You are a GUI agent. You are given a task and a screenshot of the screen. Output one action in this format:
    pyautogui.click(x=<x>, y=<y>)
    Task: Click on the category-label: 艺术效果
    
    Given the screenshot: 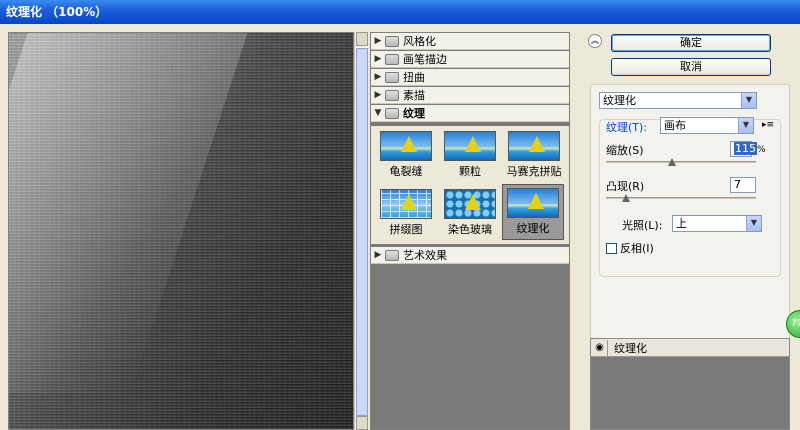 What is the action you would take?
    pyautogui.click(x=425, y=255)
    